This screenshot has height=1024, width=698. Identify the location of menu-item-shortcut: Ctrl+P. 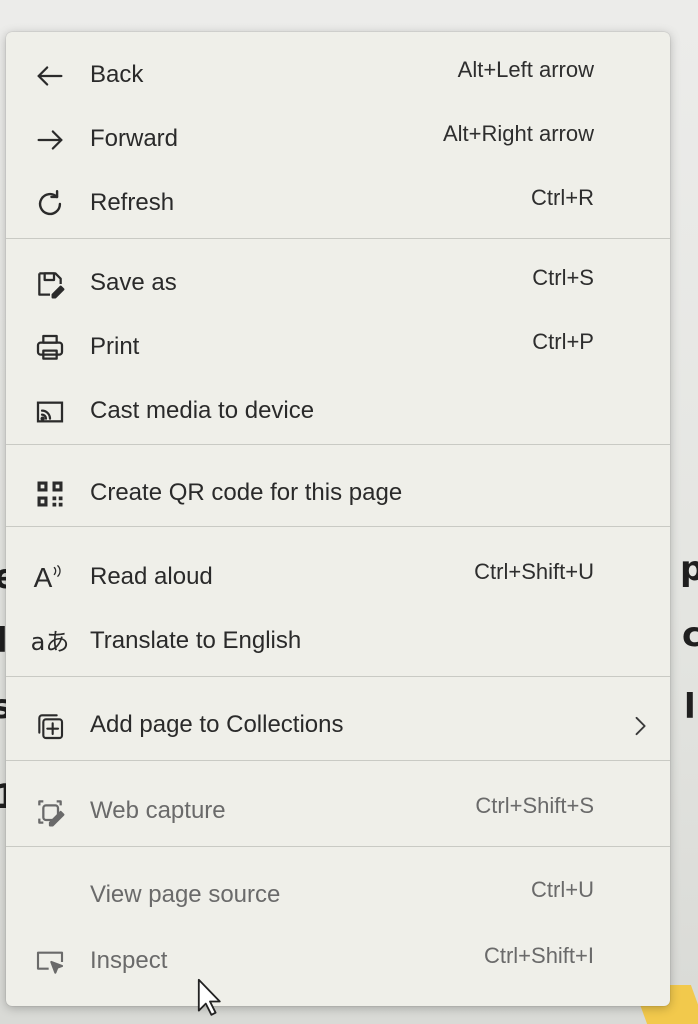
(563, 341).